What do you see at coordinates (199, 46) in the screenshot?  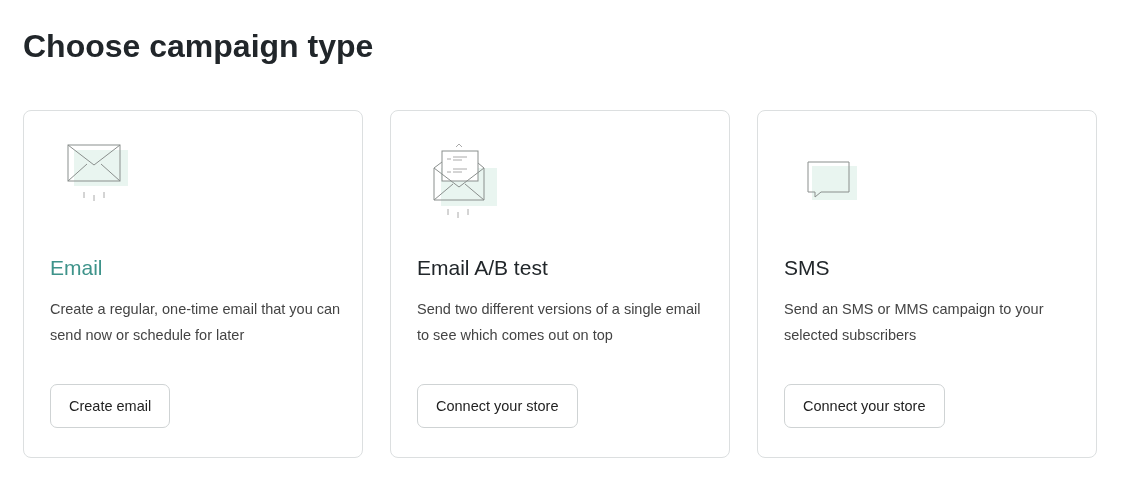 I see `page-title: Choose campaign type` at bounding box center [199, 46].